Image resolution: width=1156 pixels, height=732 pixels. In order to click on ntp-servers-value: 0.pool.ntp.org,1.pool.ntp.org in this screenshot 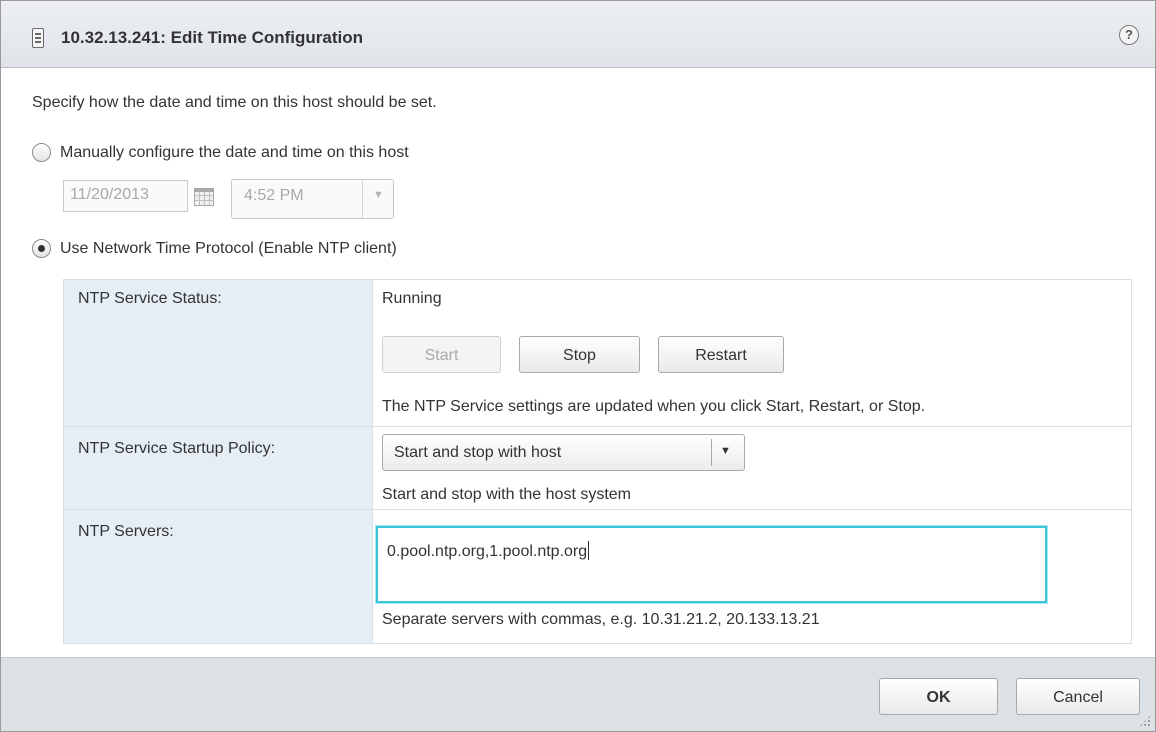, I will do `click(487, 551)`.